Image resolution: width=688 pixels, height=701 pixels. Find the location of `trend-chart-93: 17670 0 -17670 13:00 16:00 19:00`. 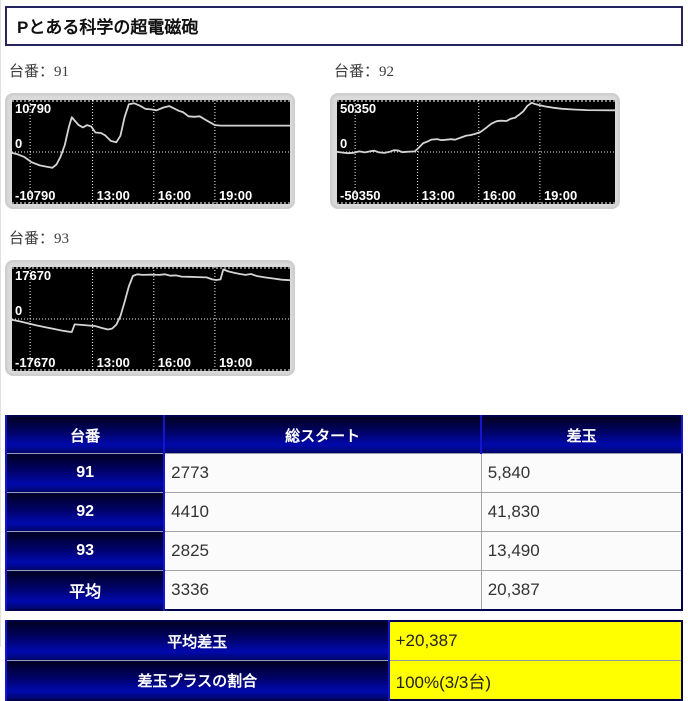

trend-chart-93: 17670 0 -17670 13:00 16:00 19:00 is located at coordinates (150, 318).